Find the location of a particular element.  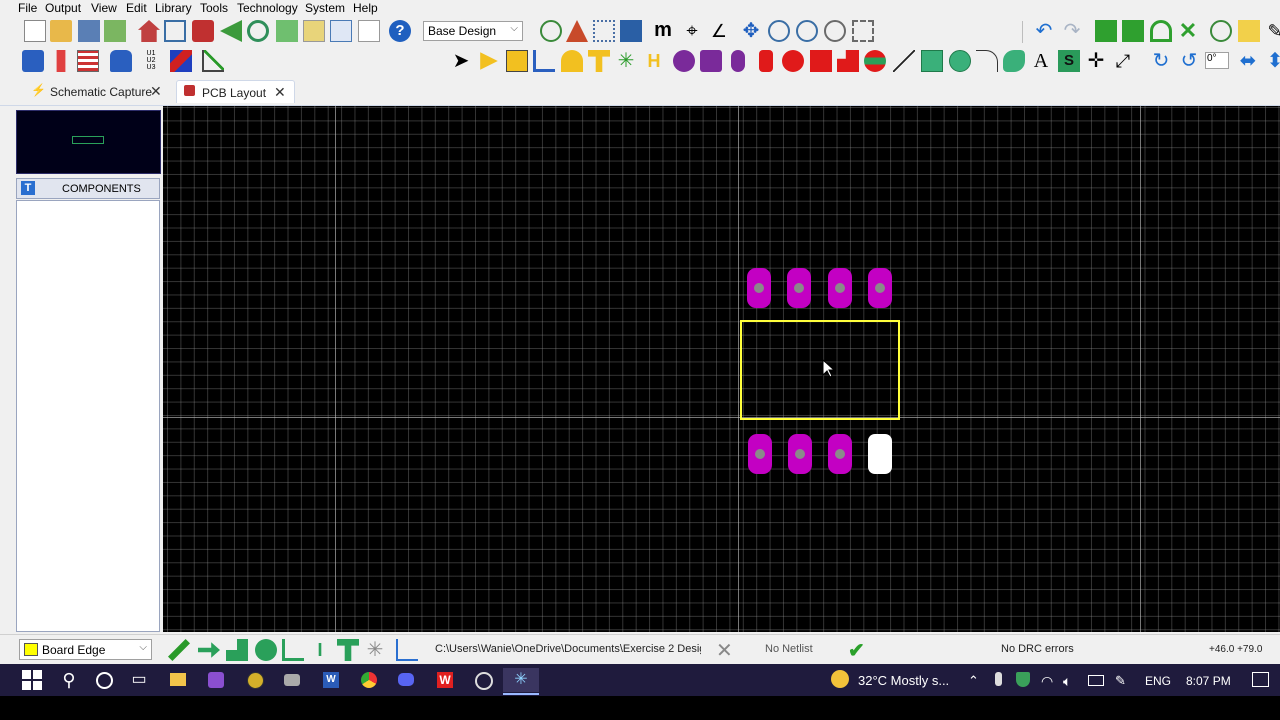

mirror-vertical-icon: ⬍ is located at coordinates (1272, 61).